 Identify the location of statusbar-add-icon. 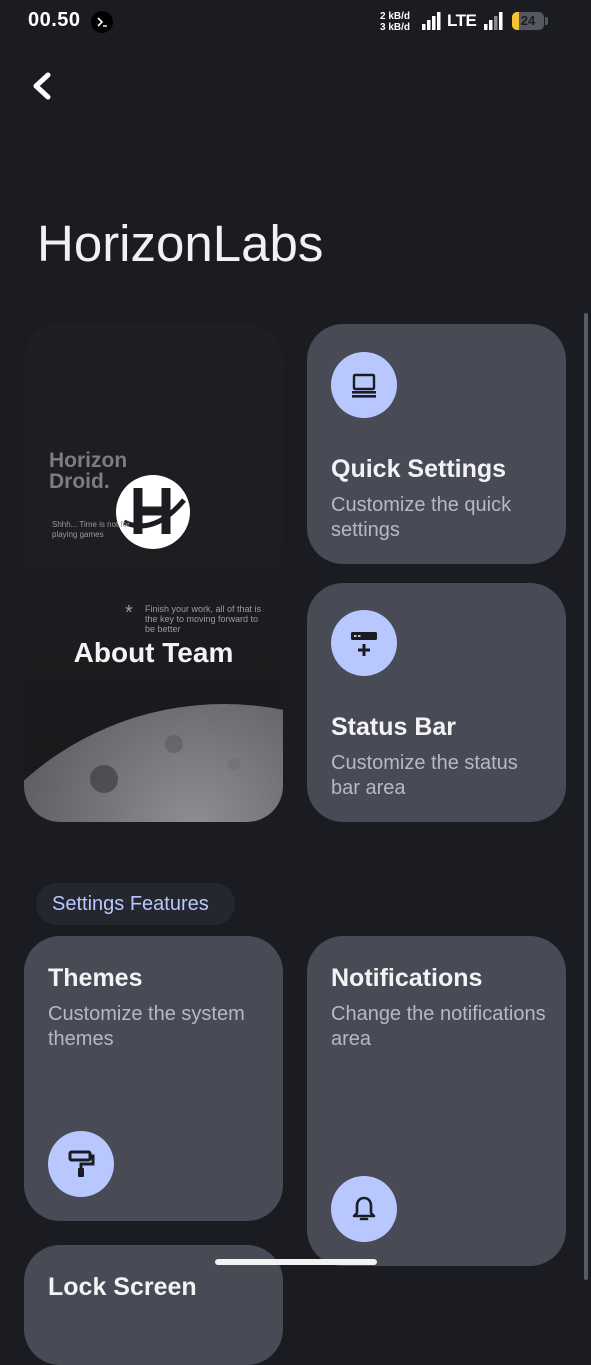
(364, 643).